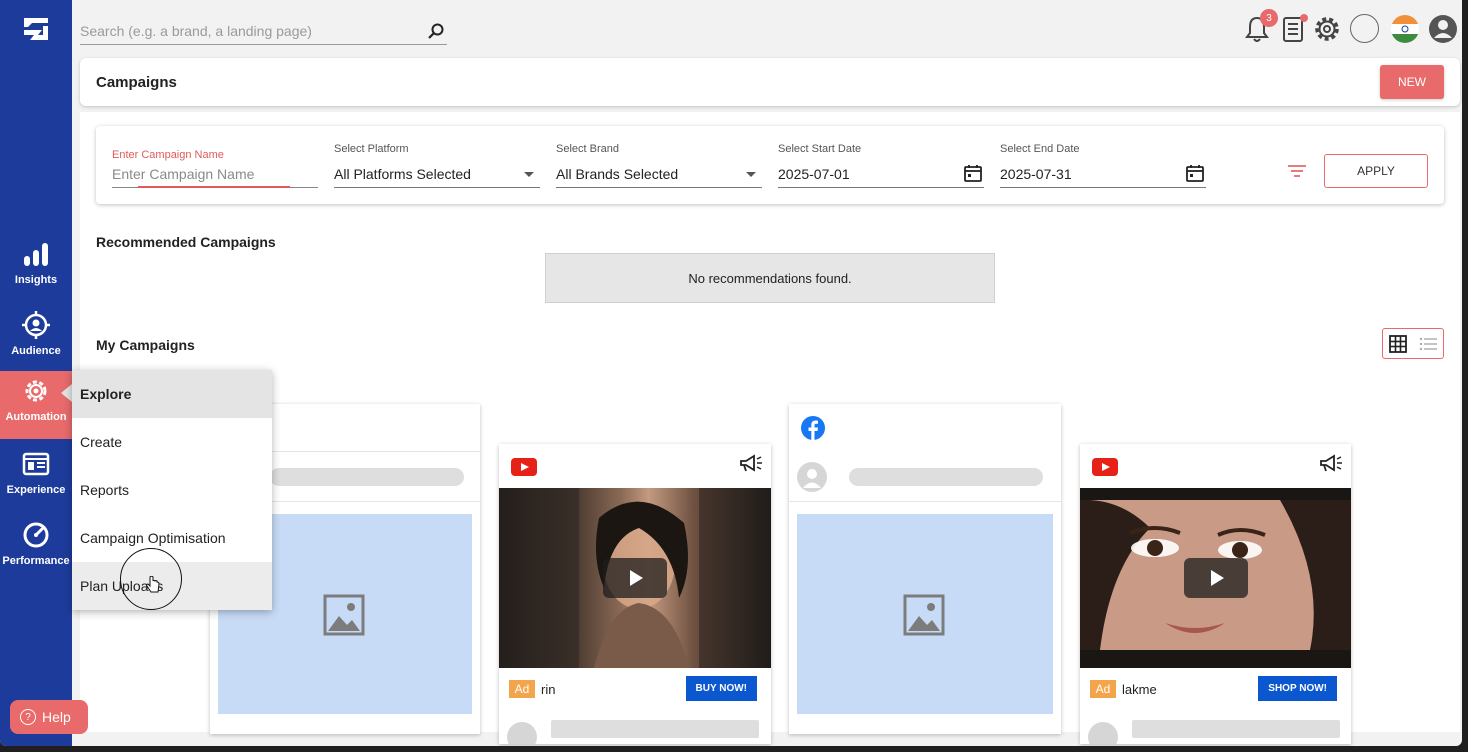  I want to click on search-icon, so click(436, 31).